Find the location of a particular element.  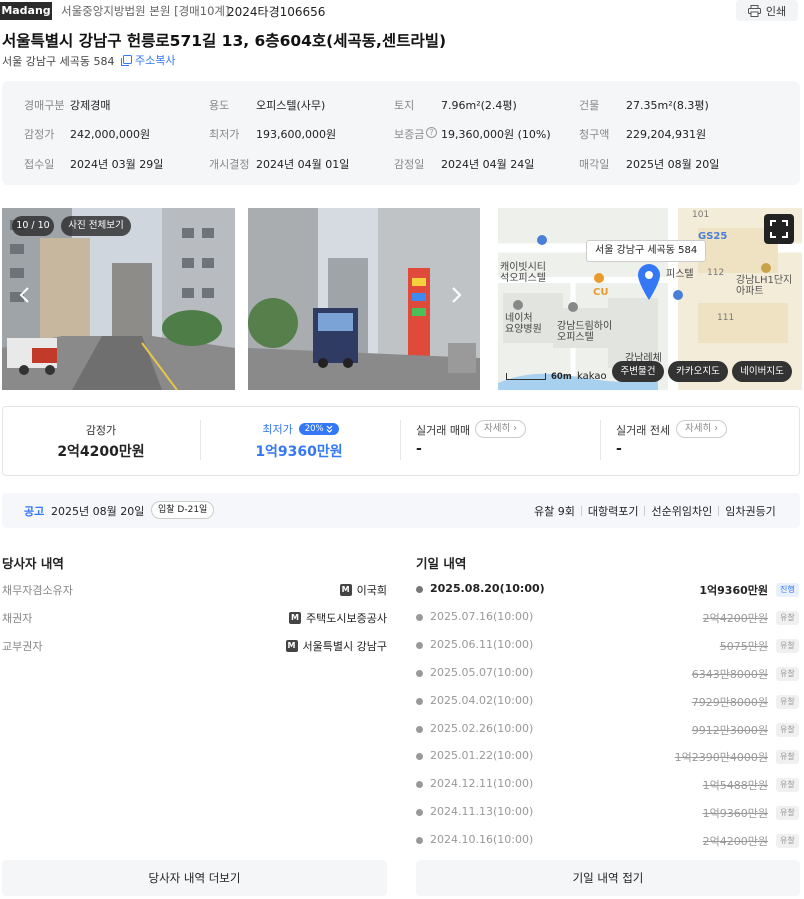

kakao-map-button: 카카오지도 is located at coordinates (698, 371).